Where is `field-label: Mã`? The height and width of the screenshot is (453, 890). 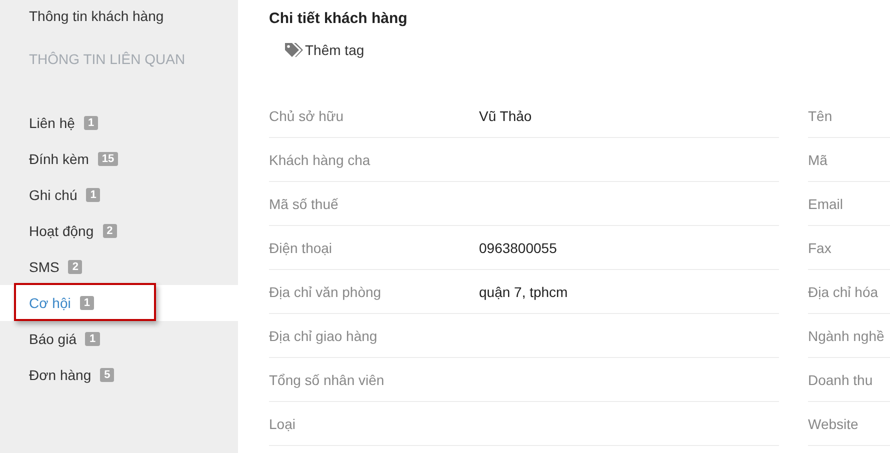 field-label: Mã is located at coordinates (818, 160).